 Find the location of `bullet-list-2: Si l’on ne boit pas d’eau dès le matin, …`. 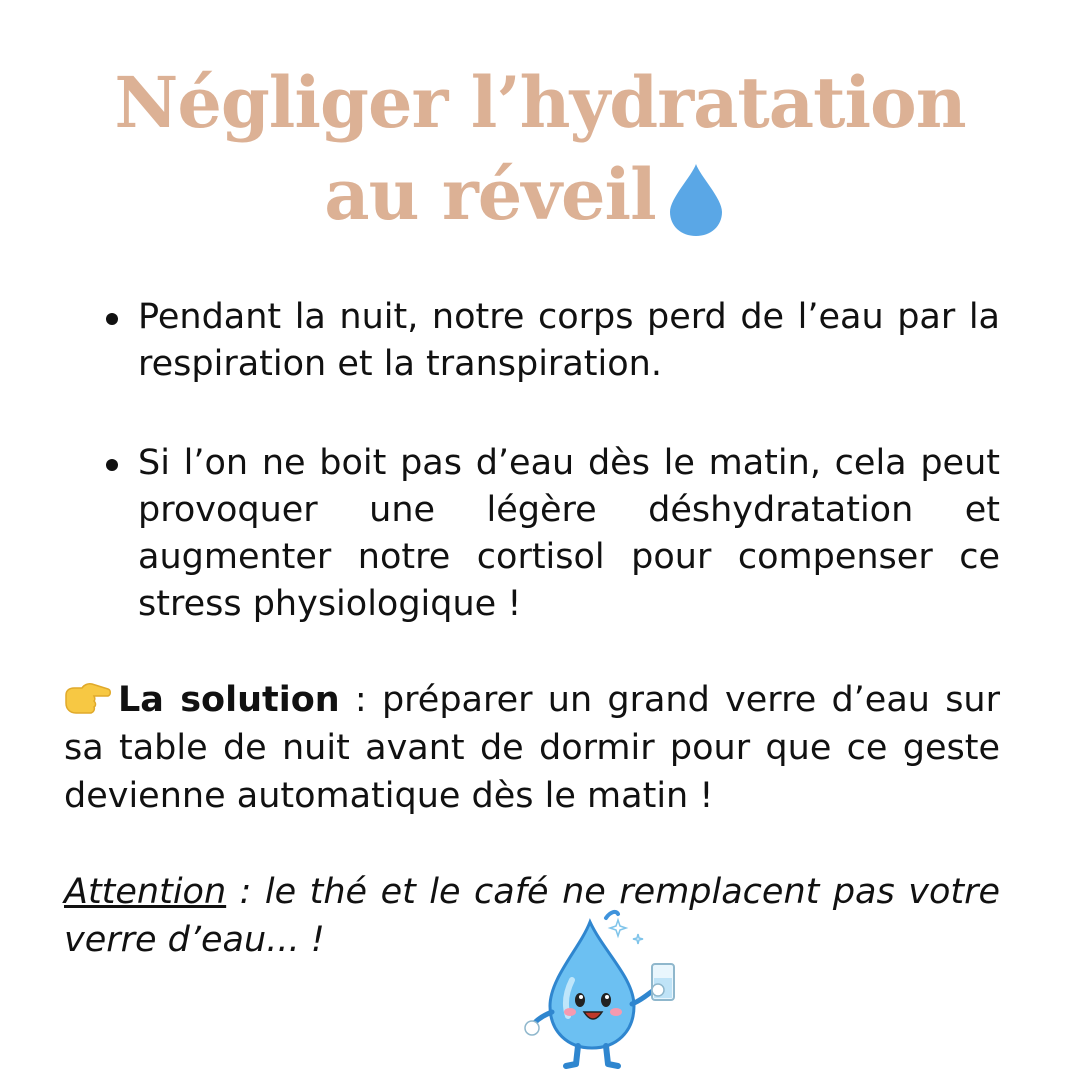

bullet-list-2: Si l’on ne boit pas d’eau dès le matin, … is located at coordinates (550, 534).